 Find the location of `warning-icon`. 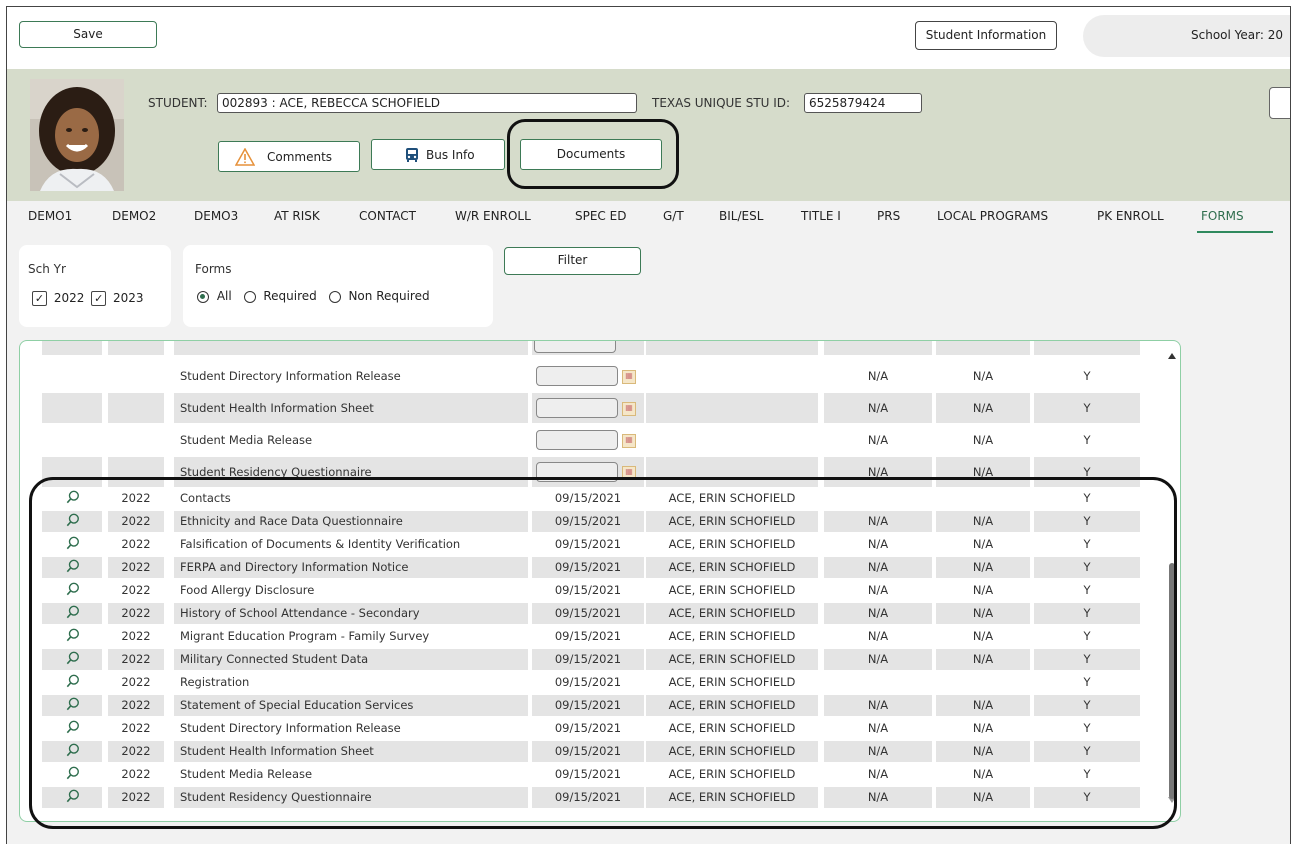

warning-icon is located at coordinates (245, 157).